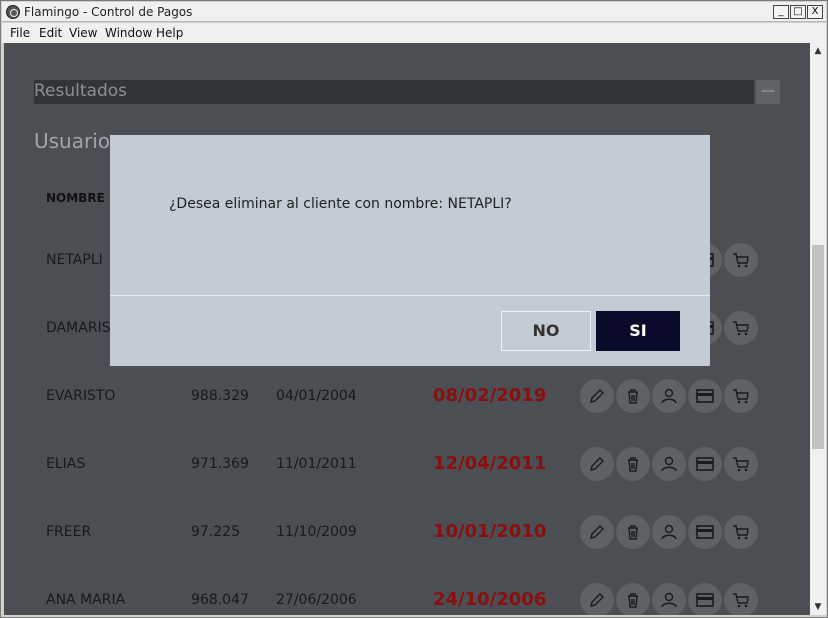 The width and height of the screenshot is (828, 618). What do you see at coordinates (798, 12) in the screenshot?
I see `maximize-button: □` at bounding box center [798, 12].